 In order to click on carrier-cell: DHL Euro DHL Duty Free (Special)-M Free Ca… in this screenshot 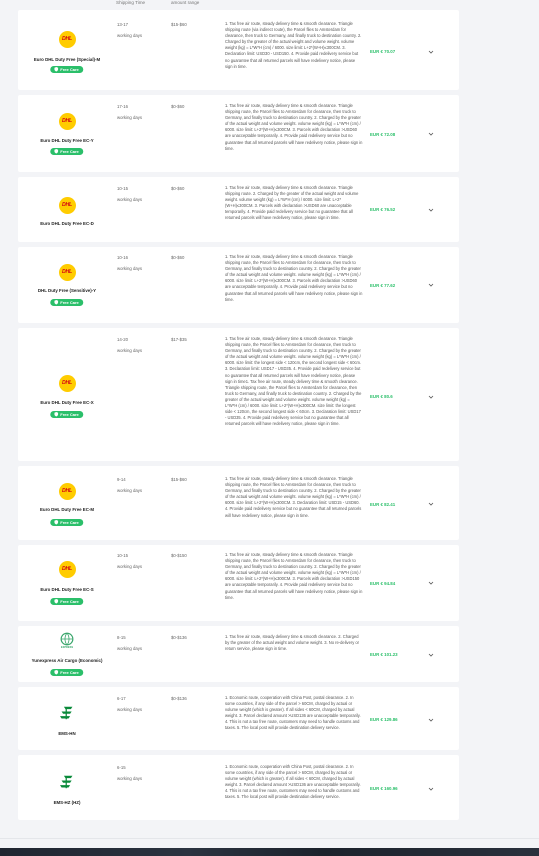, I will do `click(67, 50)`.